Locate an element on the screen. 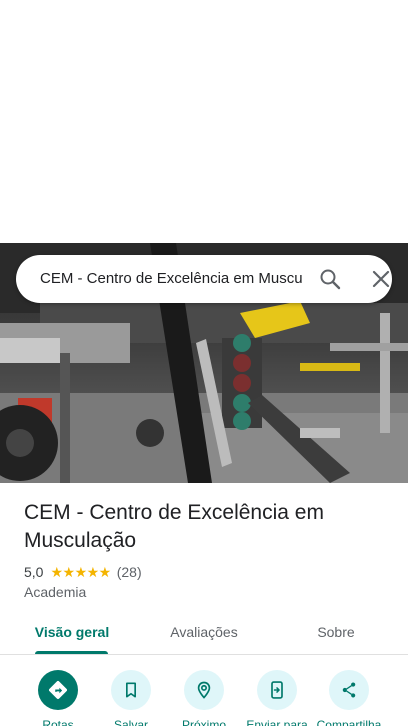  search-input: CEM - Centro de Excelência em Musculação is located at coordinates (171, 279).